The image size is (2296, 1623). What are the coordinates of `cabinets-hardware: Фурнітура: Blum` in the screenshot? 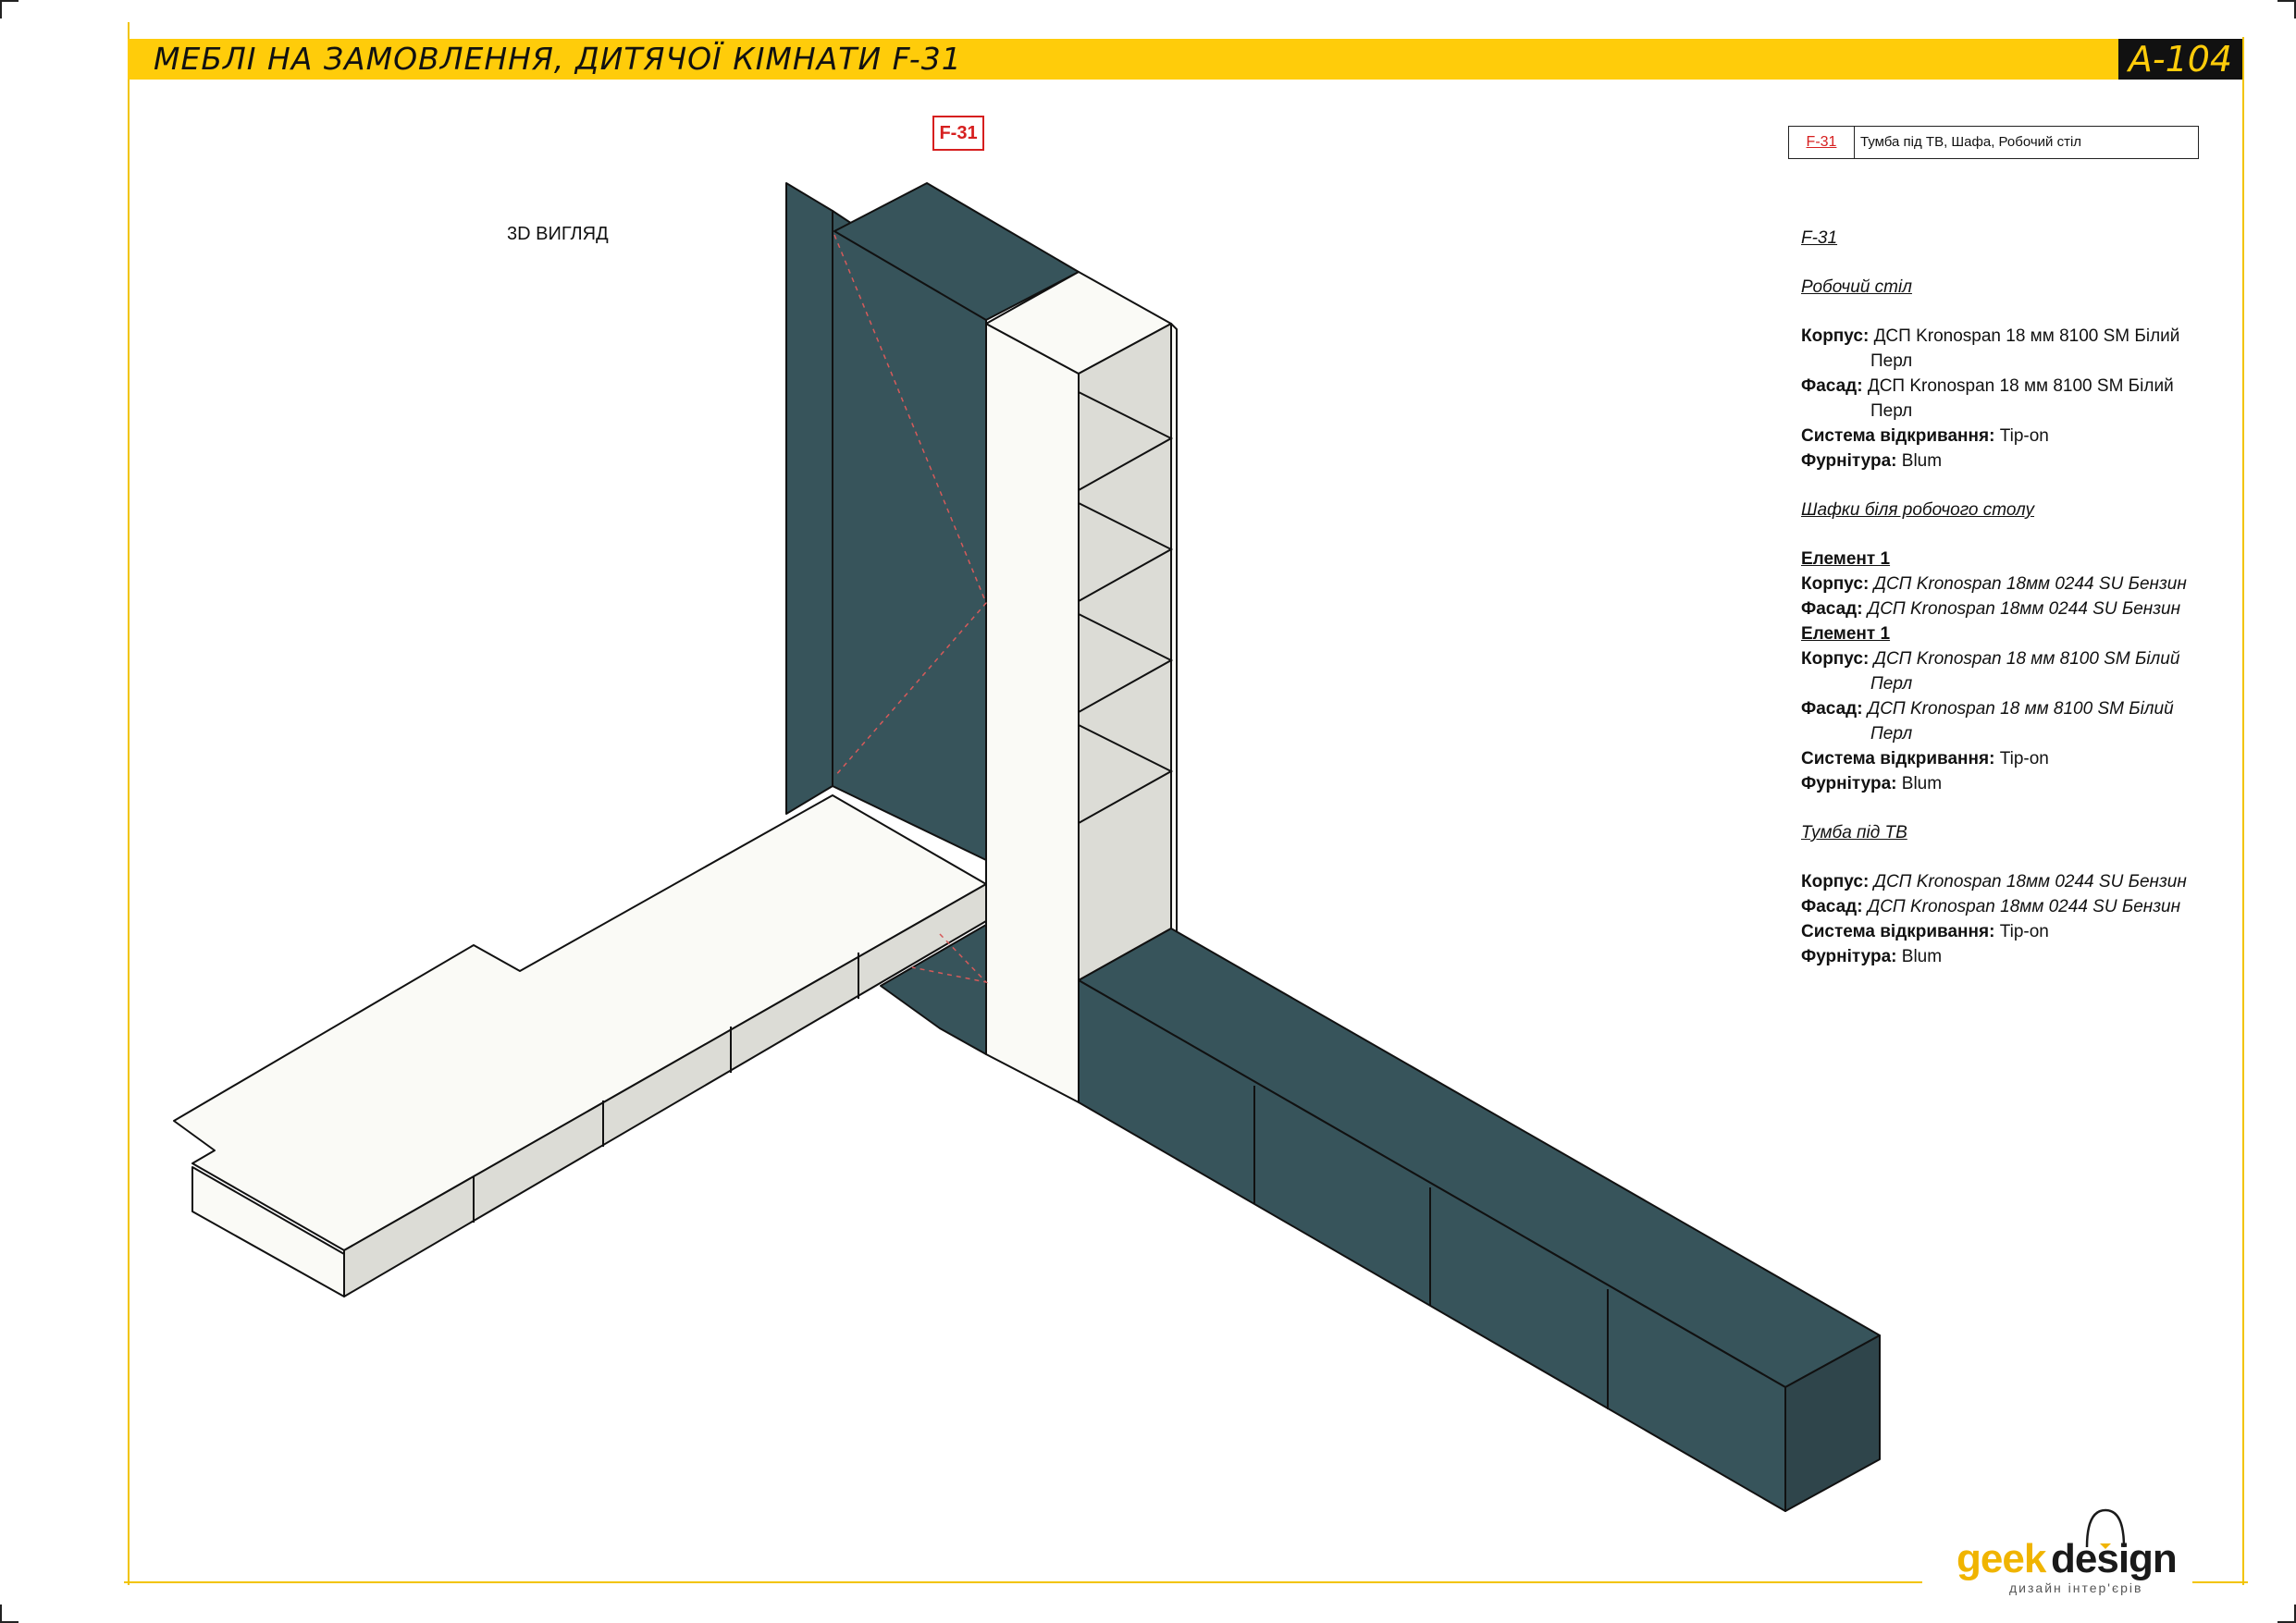 It's located at (1872, 783).